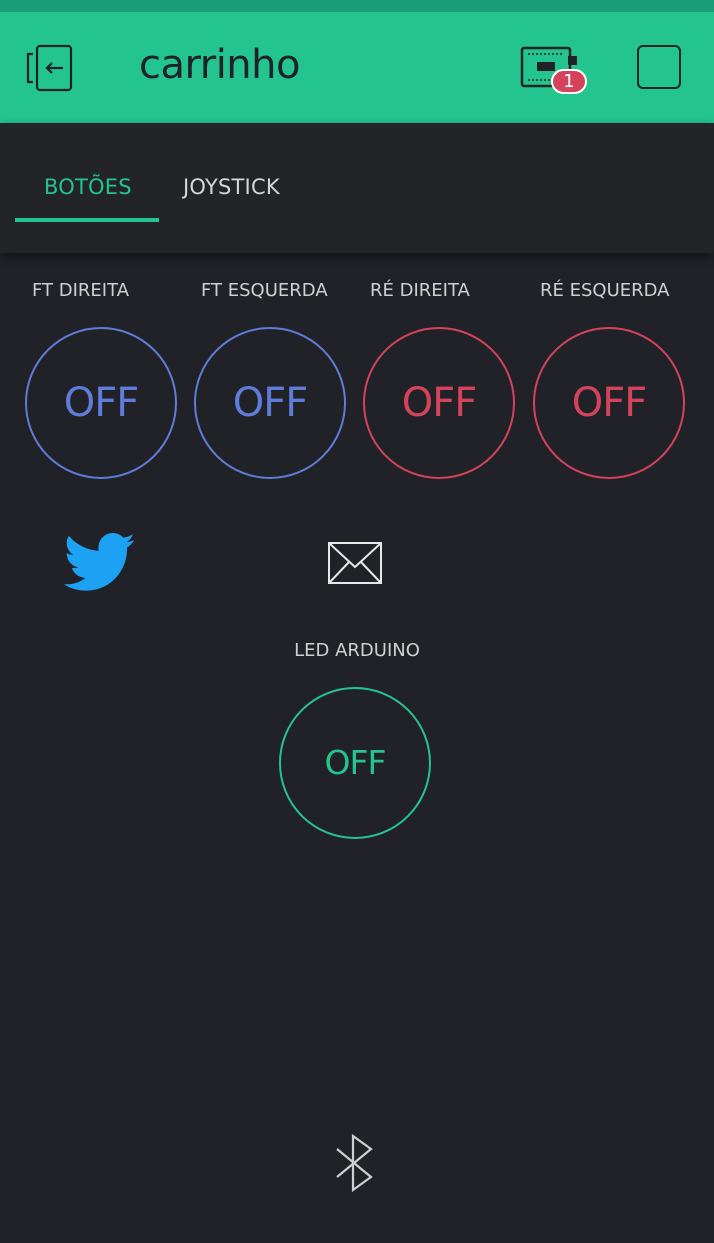 This screenshot has width=714, height=1243. What do you see at coordinates (439, 403) in the screenshot?
I see `button-re-direita: OFF` at bounding box center [439, 403].